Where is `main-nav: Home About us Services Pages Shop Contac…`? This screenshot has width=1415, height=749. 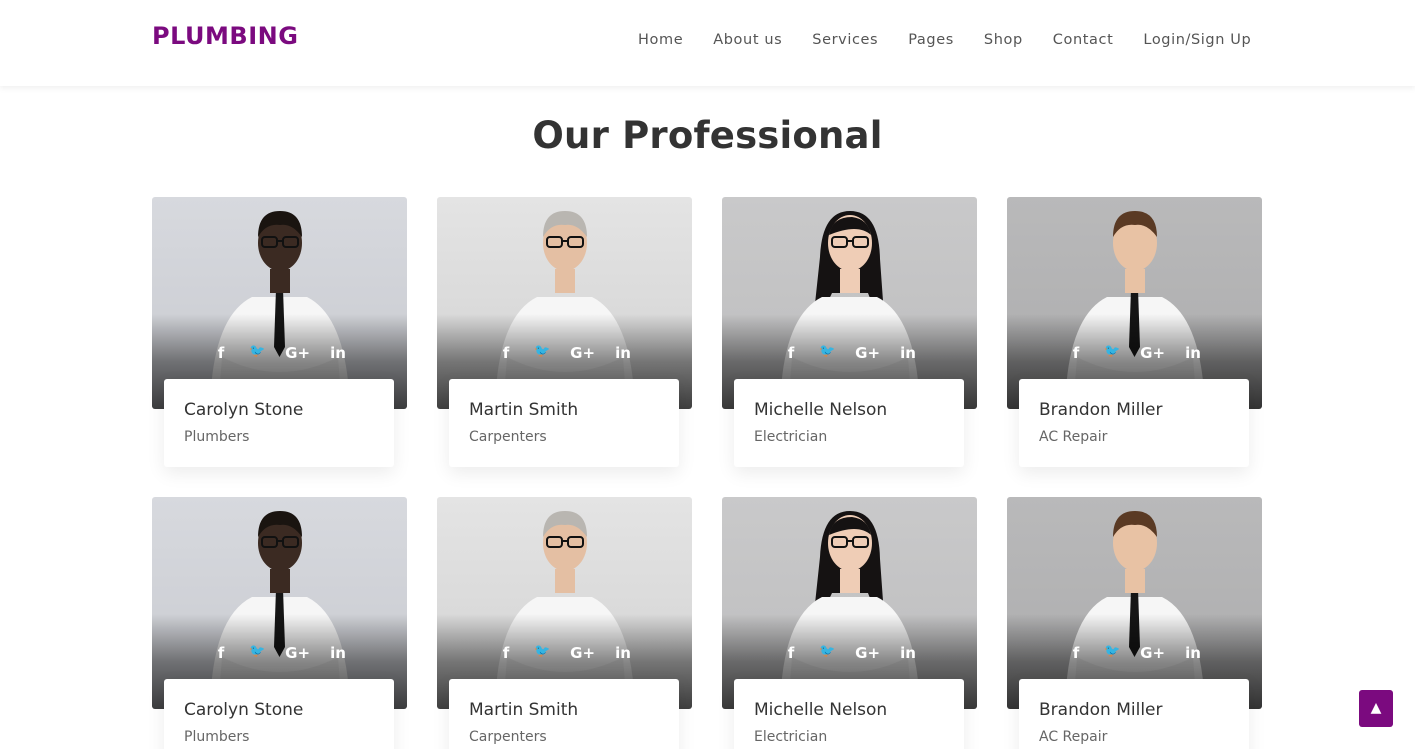 main-nav: Home About us Services Pages Shop Contac… is located at coordinates (944, 40).